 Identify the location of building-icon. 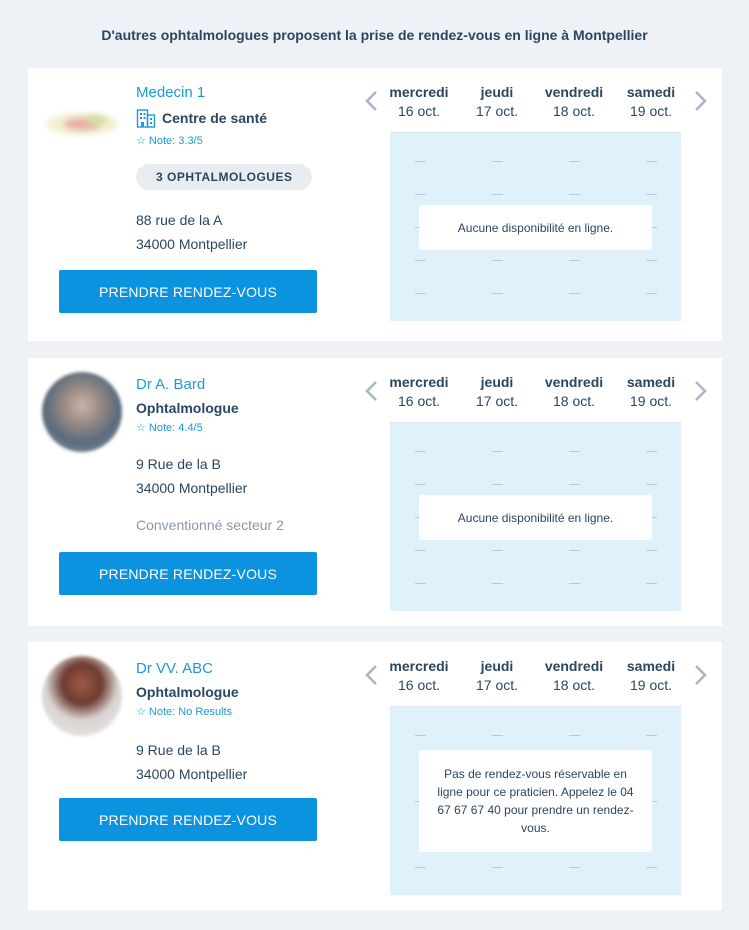
(146, 118).